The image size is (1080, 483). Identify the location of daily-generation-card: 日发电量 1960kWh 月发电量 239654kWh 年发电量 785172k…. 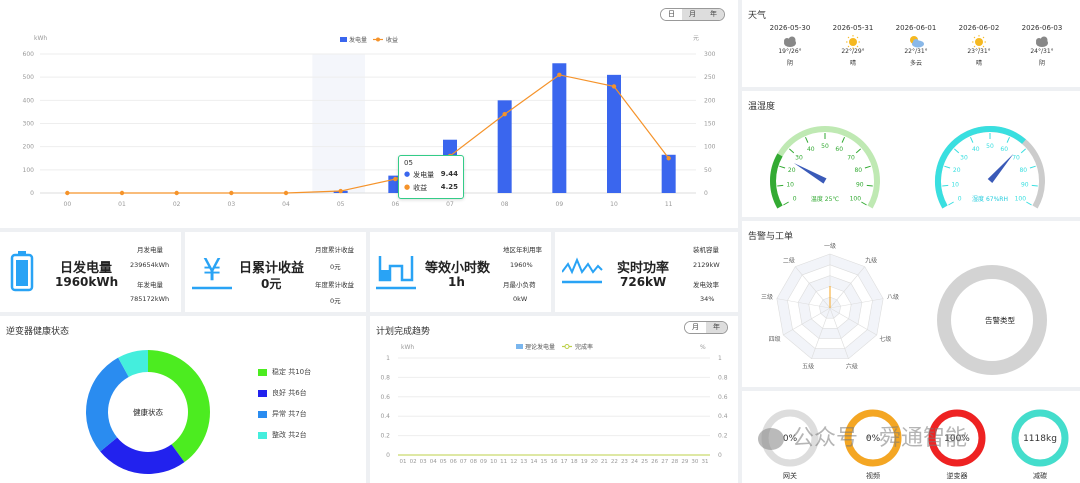
(90, 272).